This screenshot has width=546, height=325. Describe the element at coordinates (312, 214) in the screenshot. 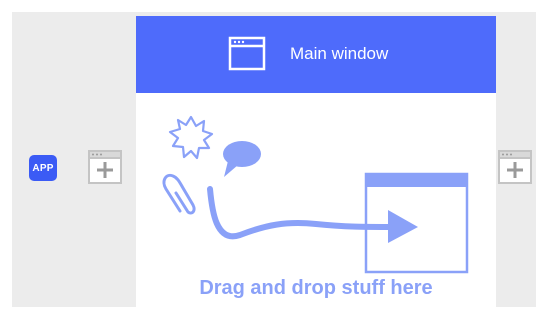

I see `curved-arrow-icon` at that location.